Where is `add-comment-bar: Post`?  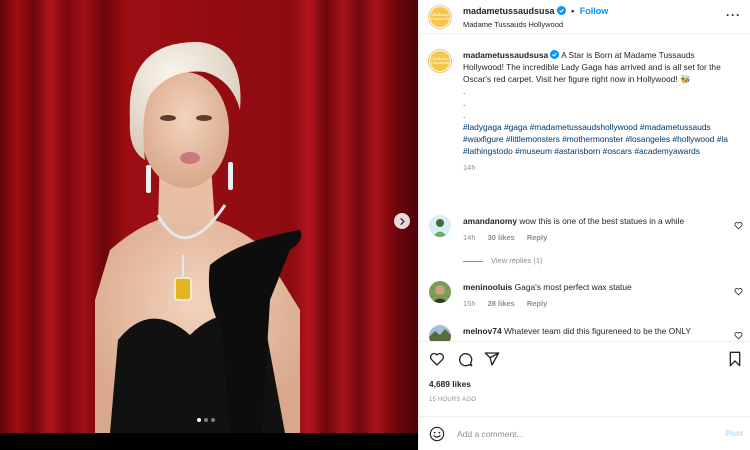
add-comment-bar: Post is located at coordinates (584, 433).